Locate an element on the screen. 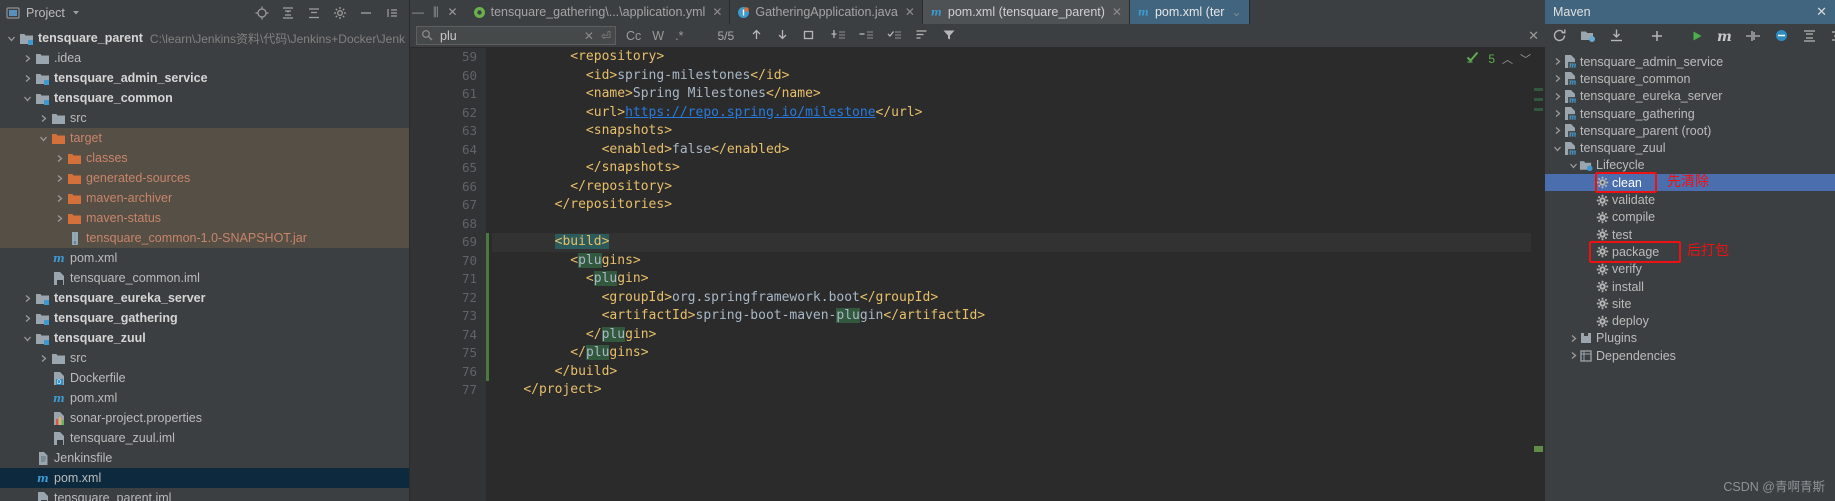 The width and height of the screenshot is (1835, 501). regex-toggle: .* is located at coordinates (679, 36).